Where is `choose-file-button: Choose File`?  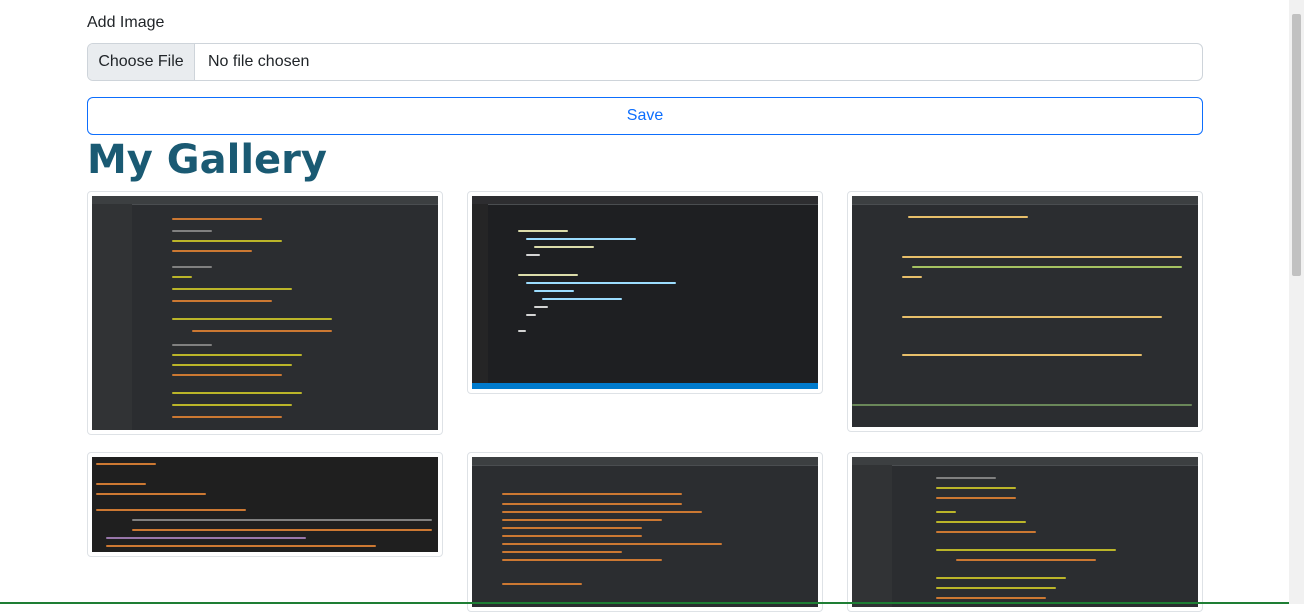 choose-file-button: Choose File is located at coordinates (141, 62).